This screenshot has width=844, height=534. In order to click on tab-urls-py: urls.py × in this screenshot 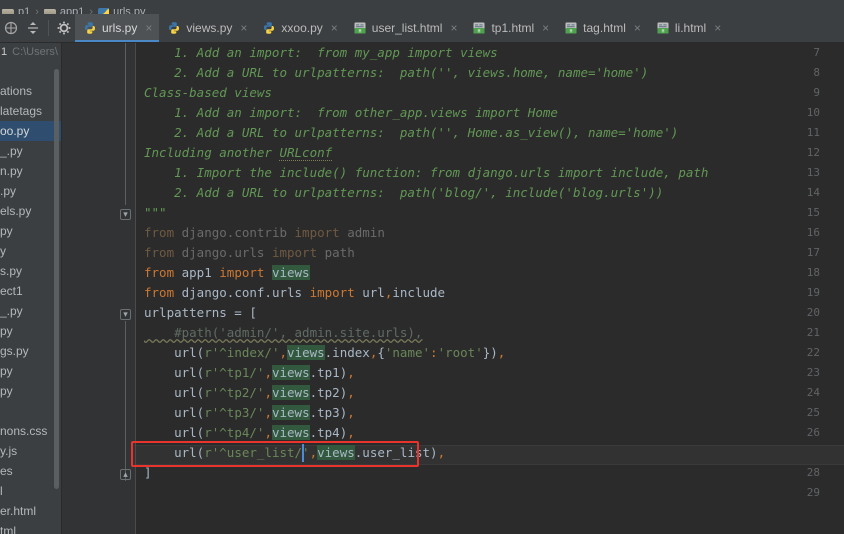, I will do `click(117, 28)`.